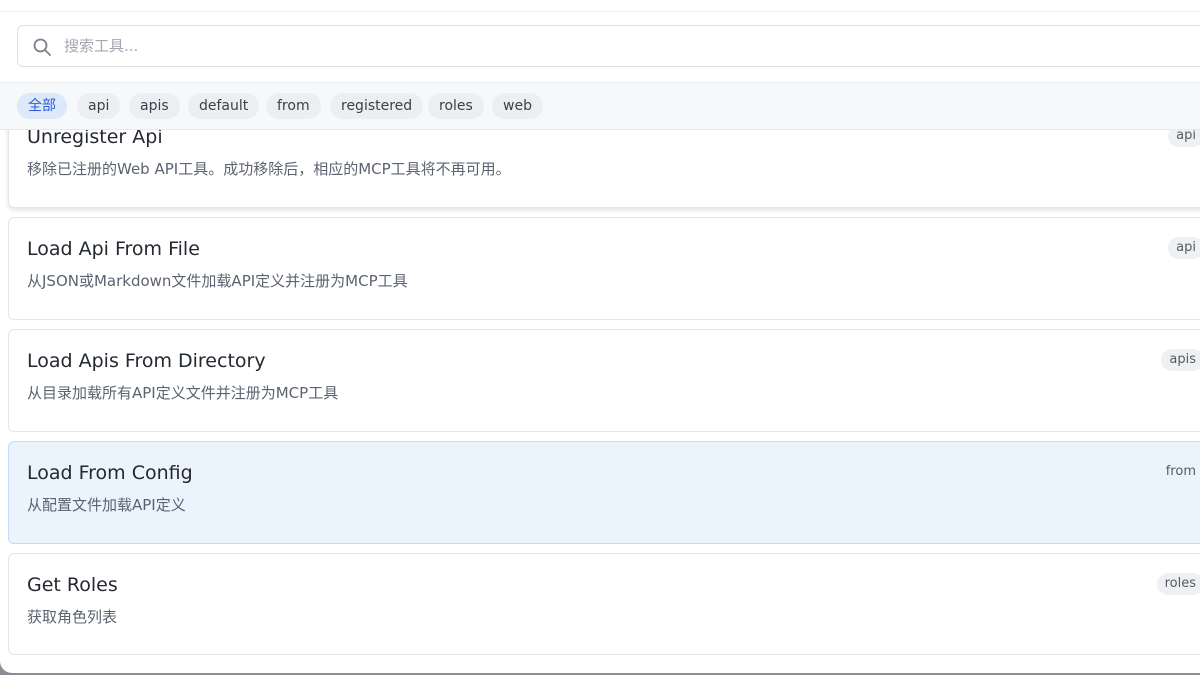 The image size is (1200, 675). I want to click on tool-title: Get Roles, so click(72, 585).